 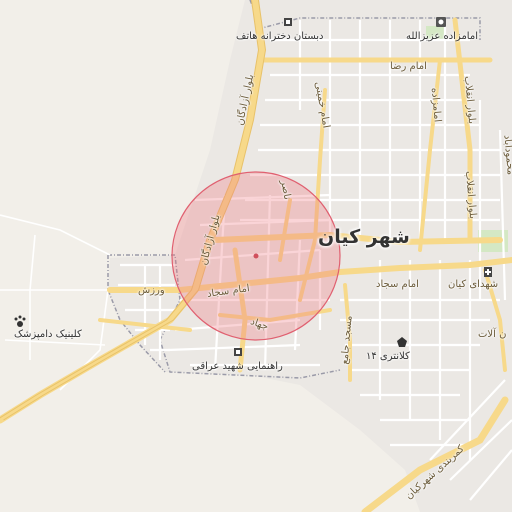 What do you see at coordinates (279, 37) in the screenshot?
I see `poi-school-label: دبستان دخترانه هاتف` at bounding box center [279, 37].